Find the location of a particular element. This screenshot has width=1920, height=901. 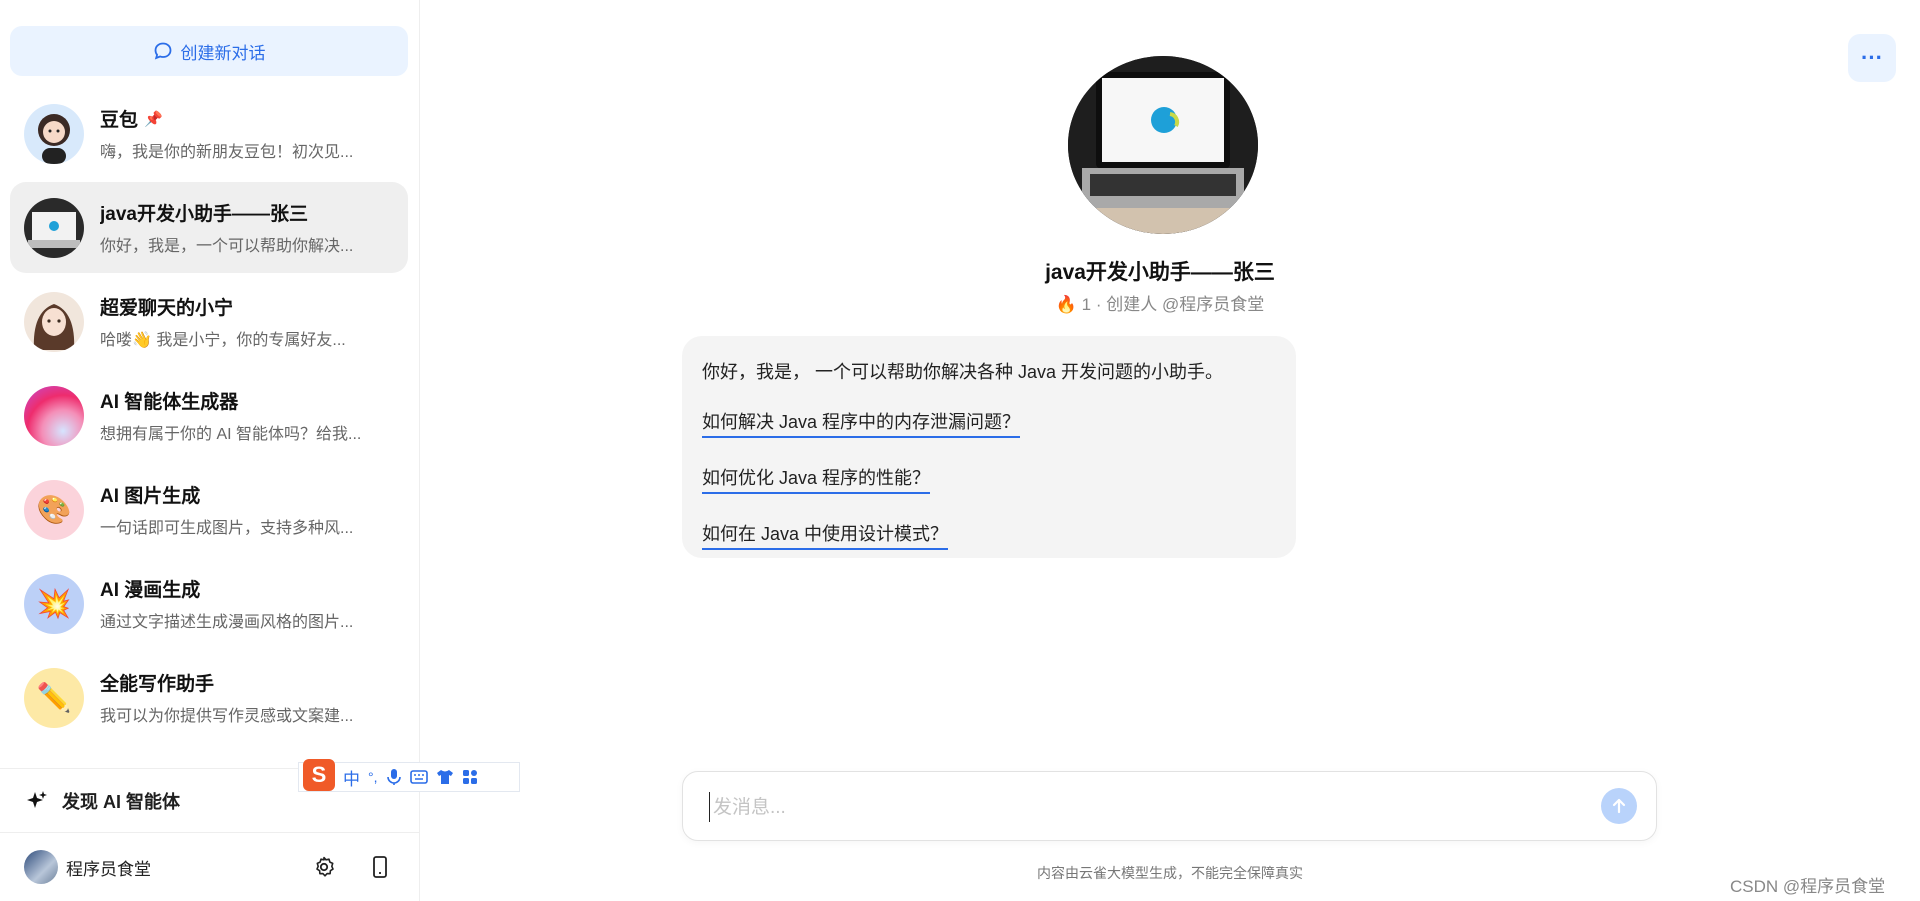

chat-item-title: 全能写作助手 is located at coordinates (157, 684).